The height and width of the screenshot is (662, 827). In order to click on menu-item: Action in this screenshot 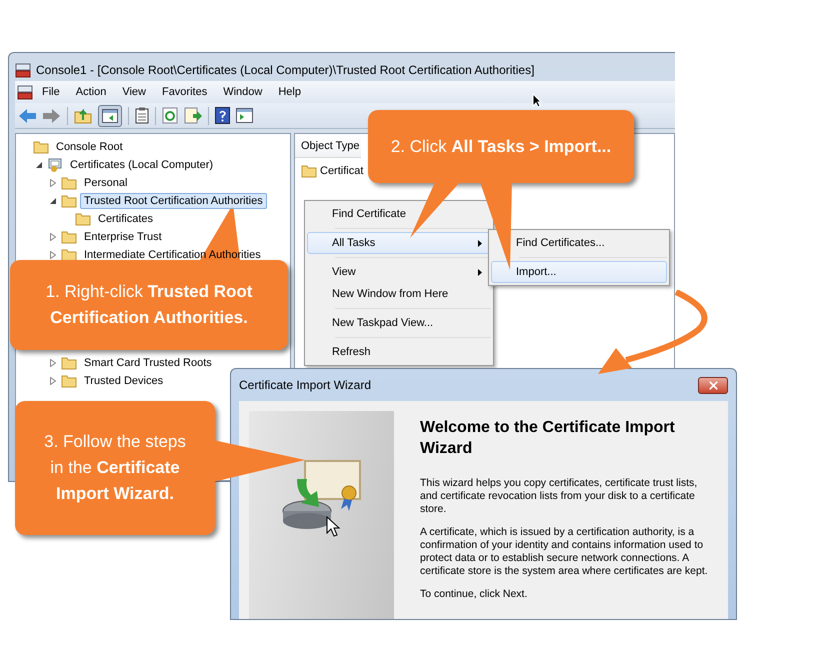, I will do `click(91, 92)`.